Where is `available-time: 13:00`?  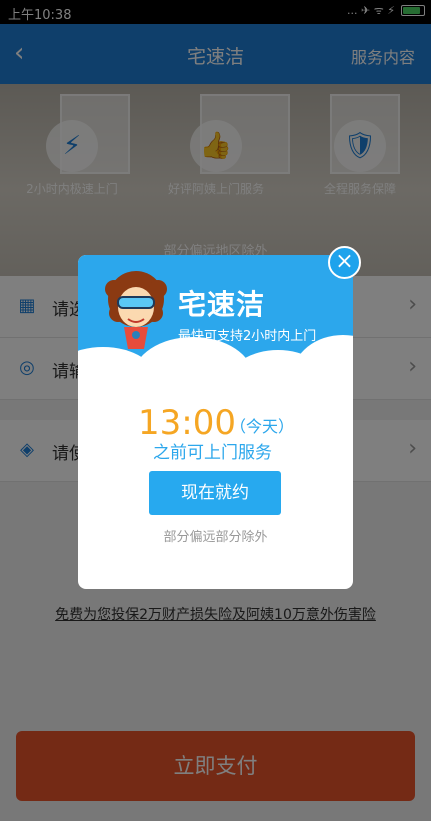 available-time: 13:00 is located at coordinates (187, 423).